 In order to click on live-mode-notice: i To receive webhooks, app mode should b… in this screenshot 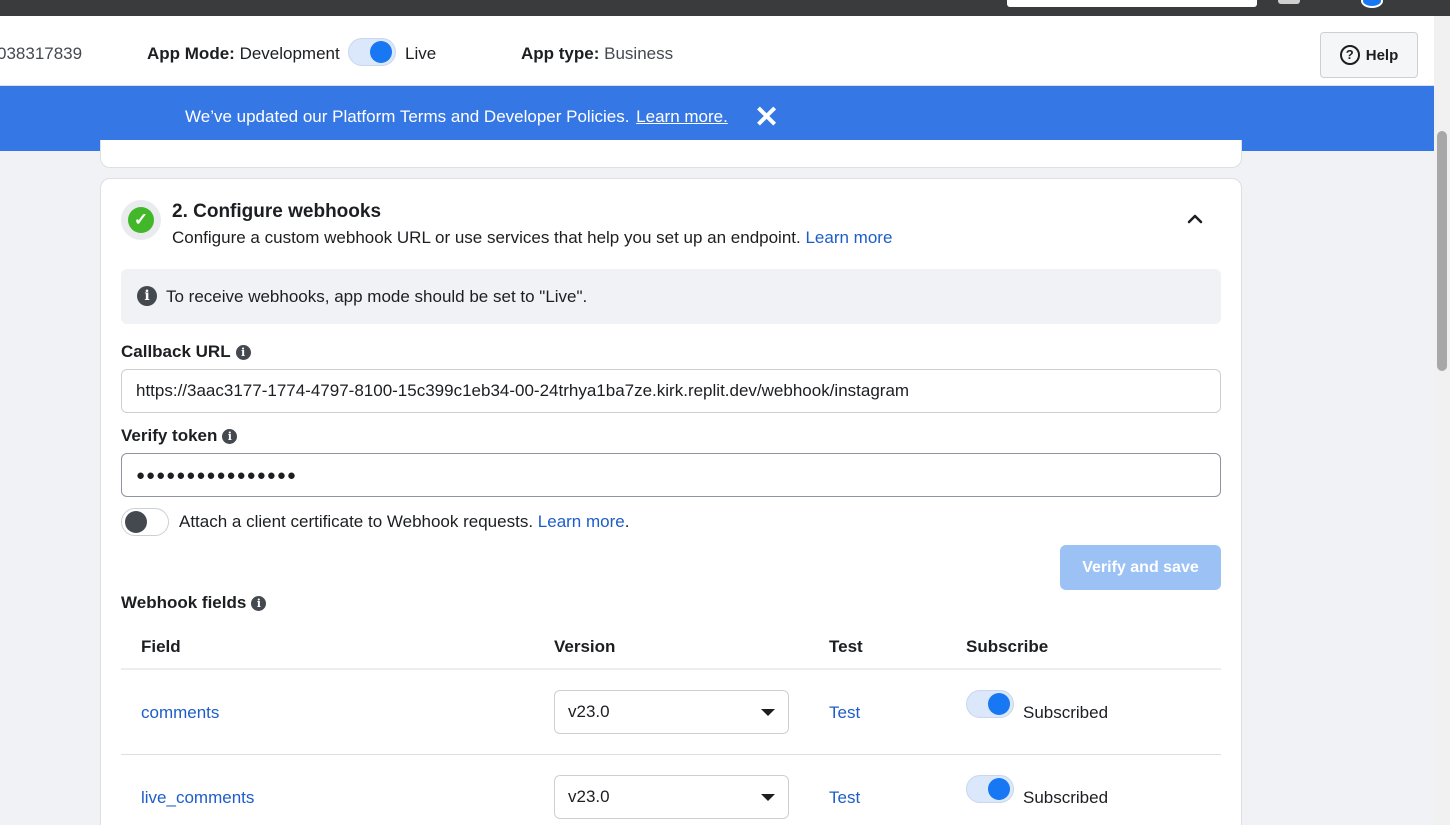, I will do `click(671, 296)`.